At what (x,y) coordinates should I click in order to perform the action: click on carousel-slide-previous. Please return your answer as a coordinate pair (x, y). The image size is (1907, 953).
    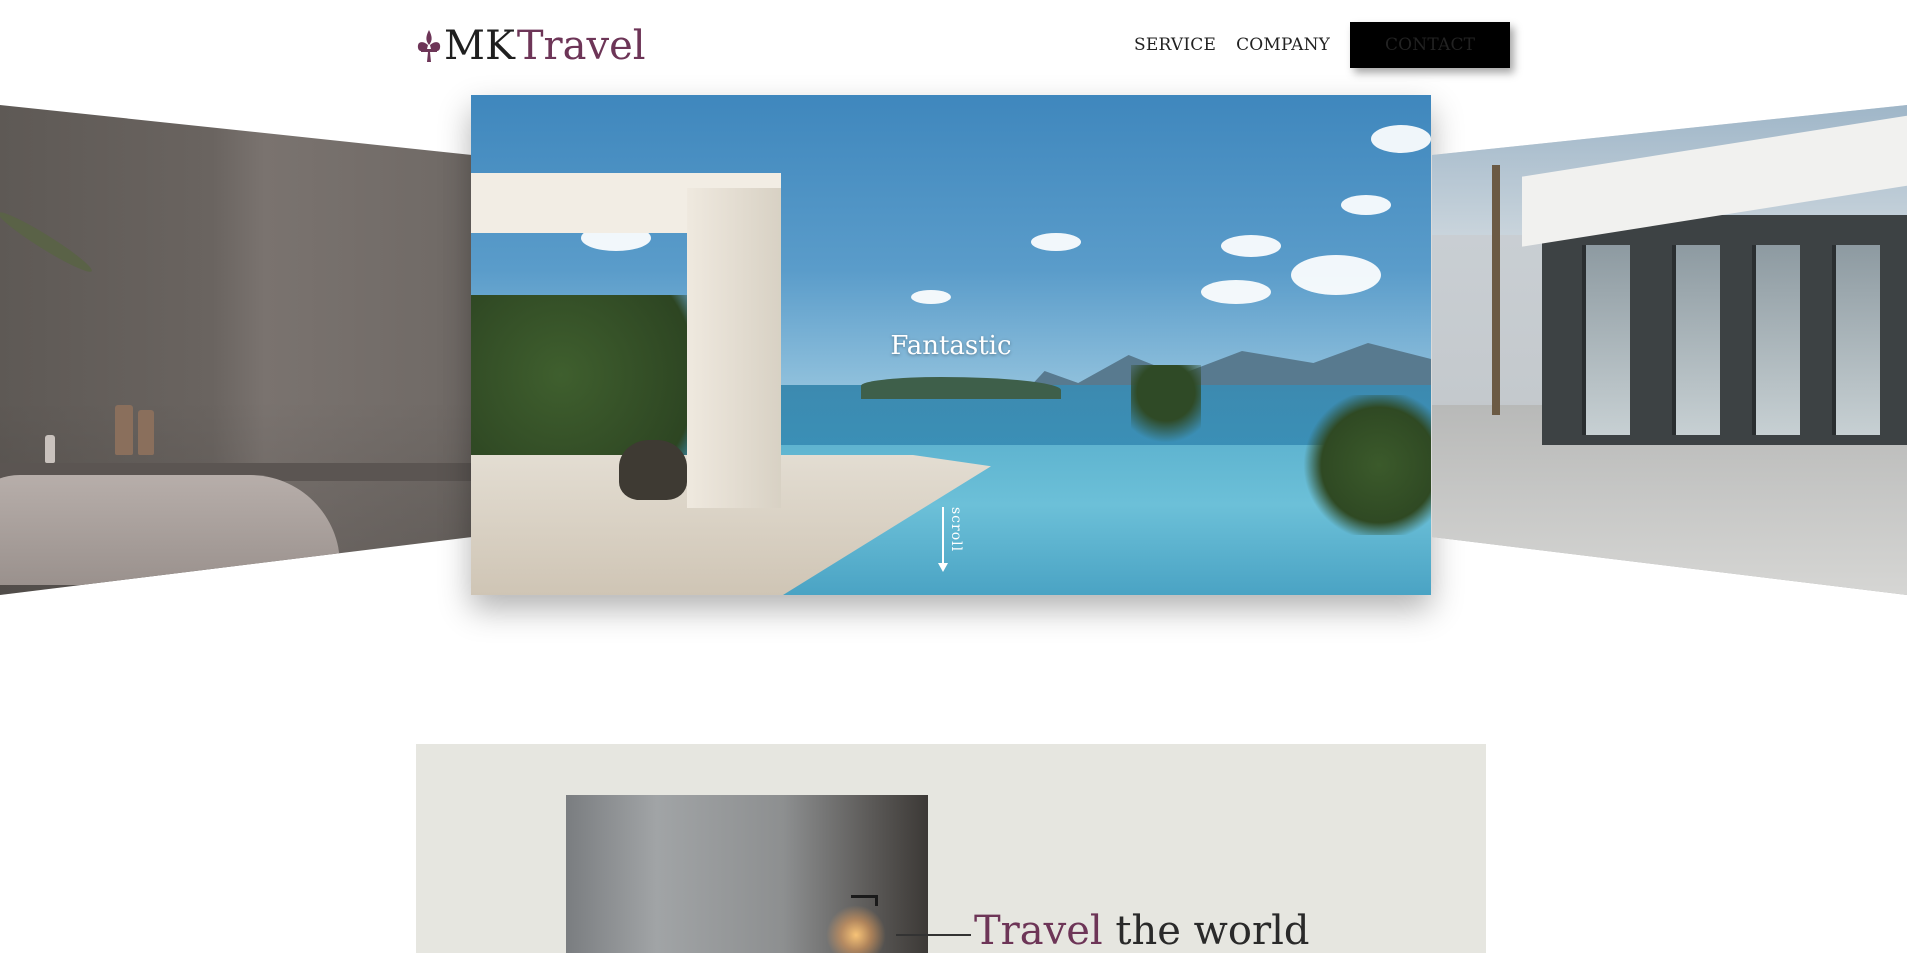
    Looking at the image, I should click on (236, 350).